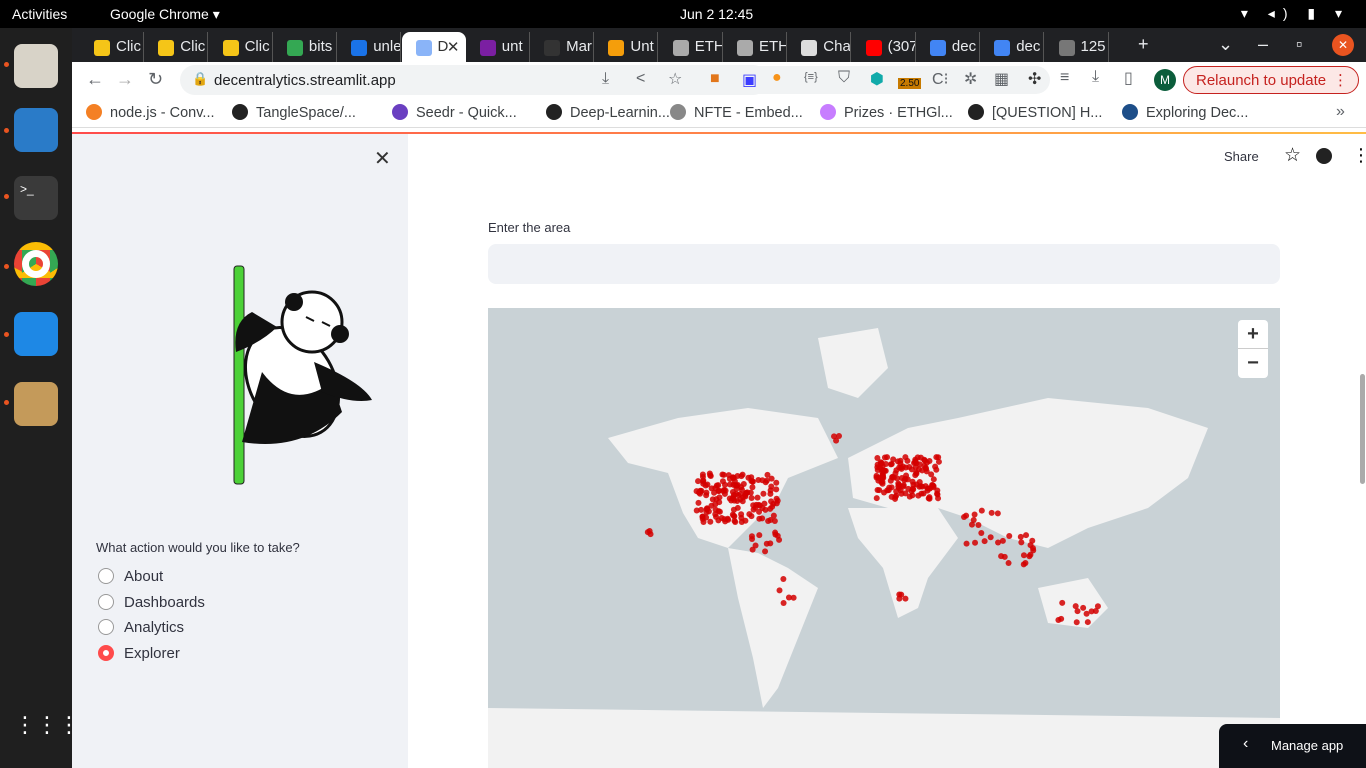 The image size is (1366, 768). I want to click on browser-tab: D ✕, so click(433, 47).